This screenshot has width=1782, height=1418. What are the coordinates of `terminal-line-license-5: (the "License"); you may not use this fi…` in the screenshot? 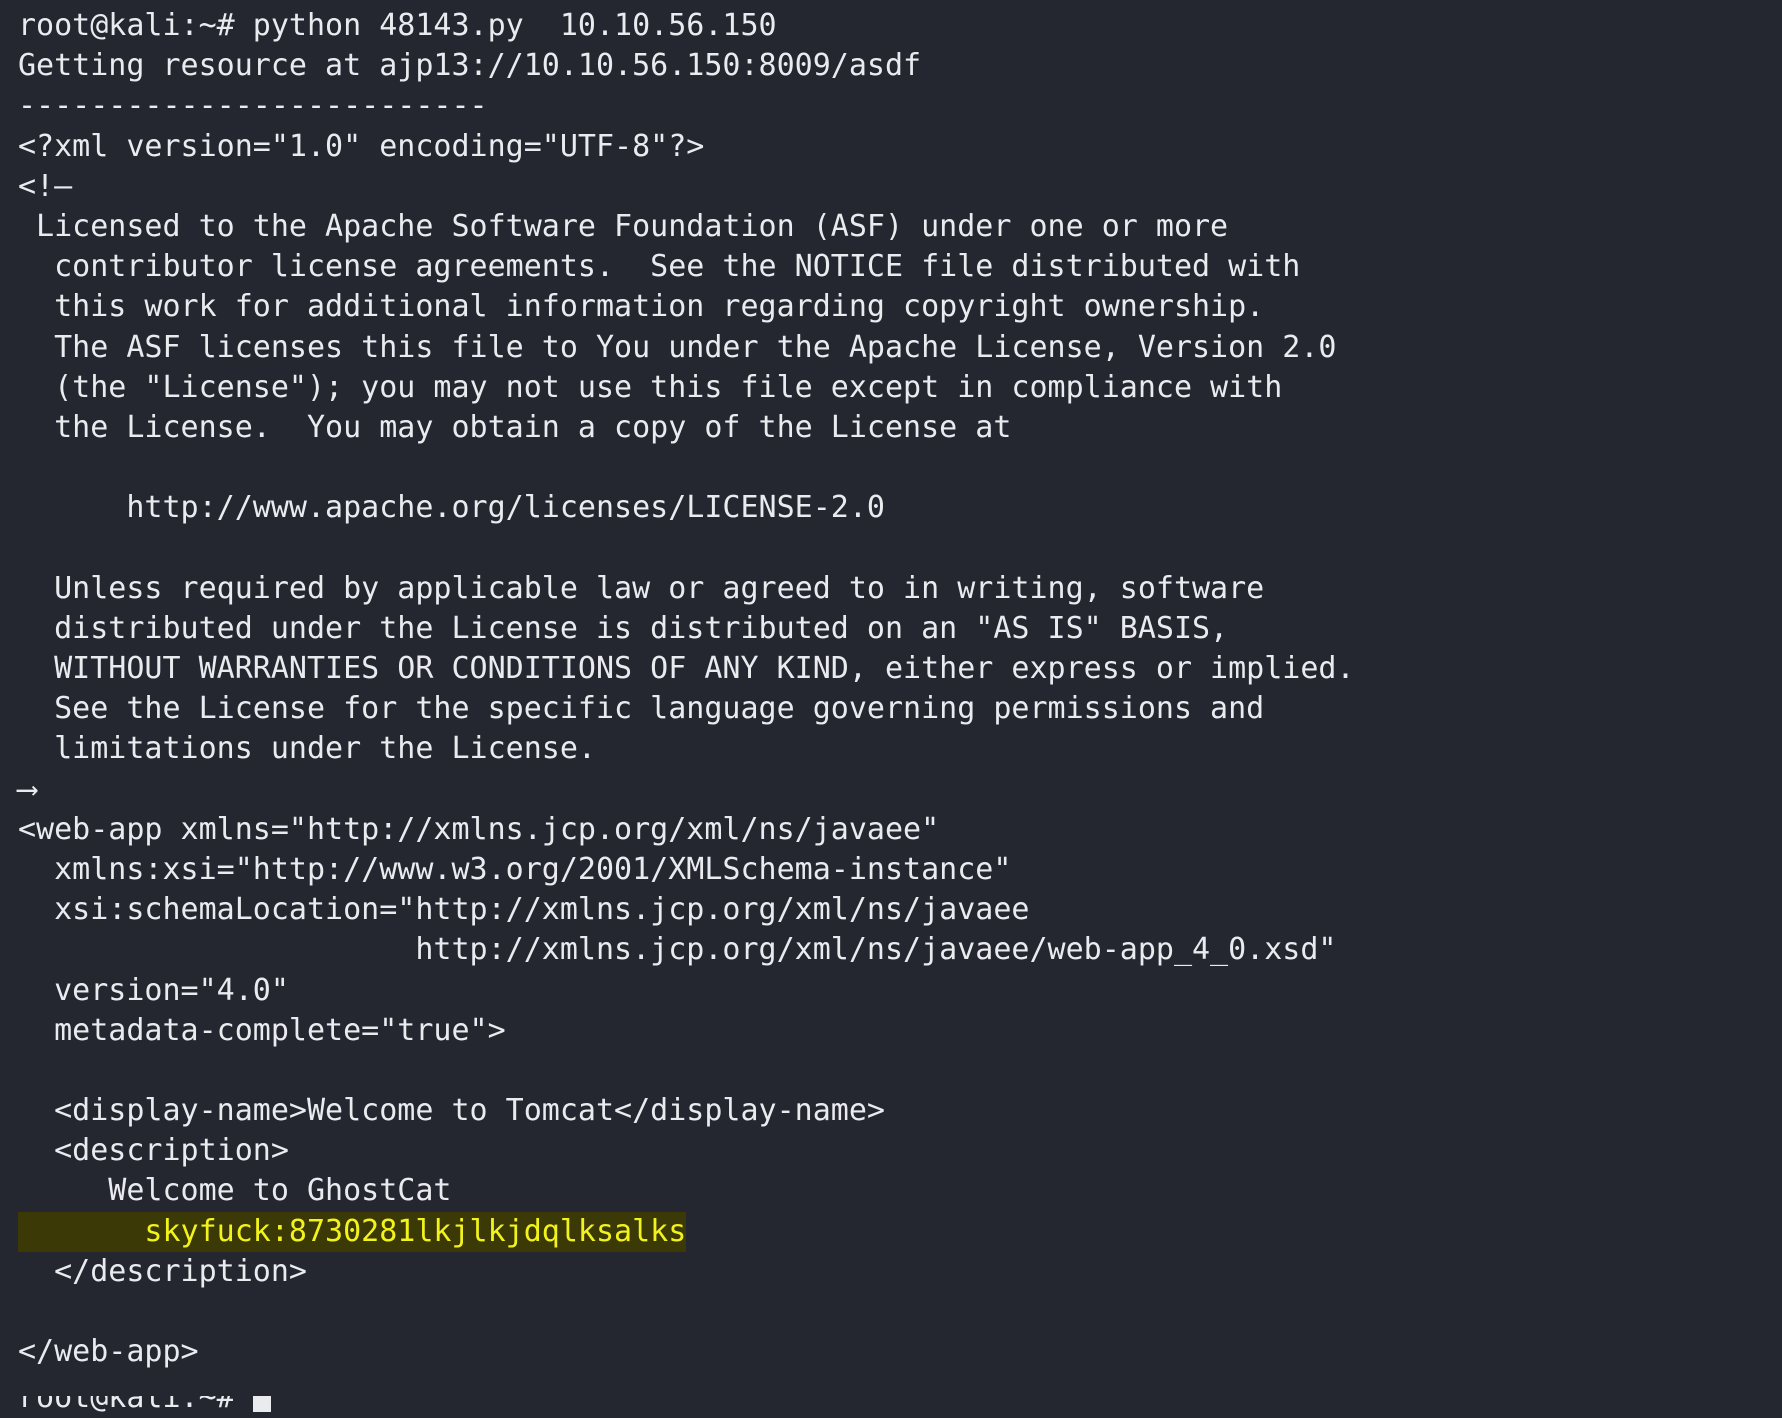 It's located at (650, 387).